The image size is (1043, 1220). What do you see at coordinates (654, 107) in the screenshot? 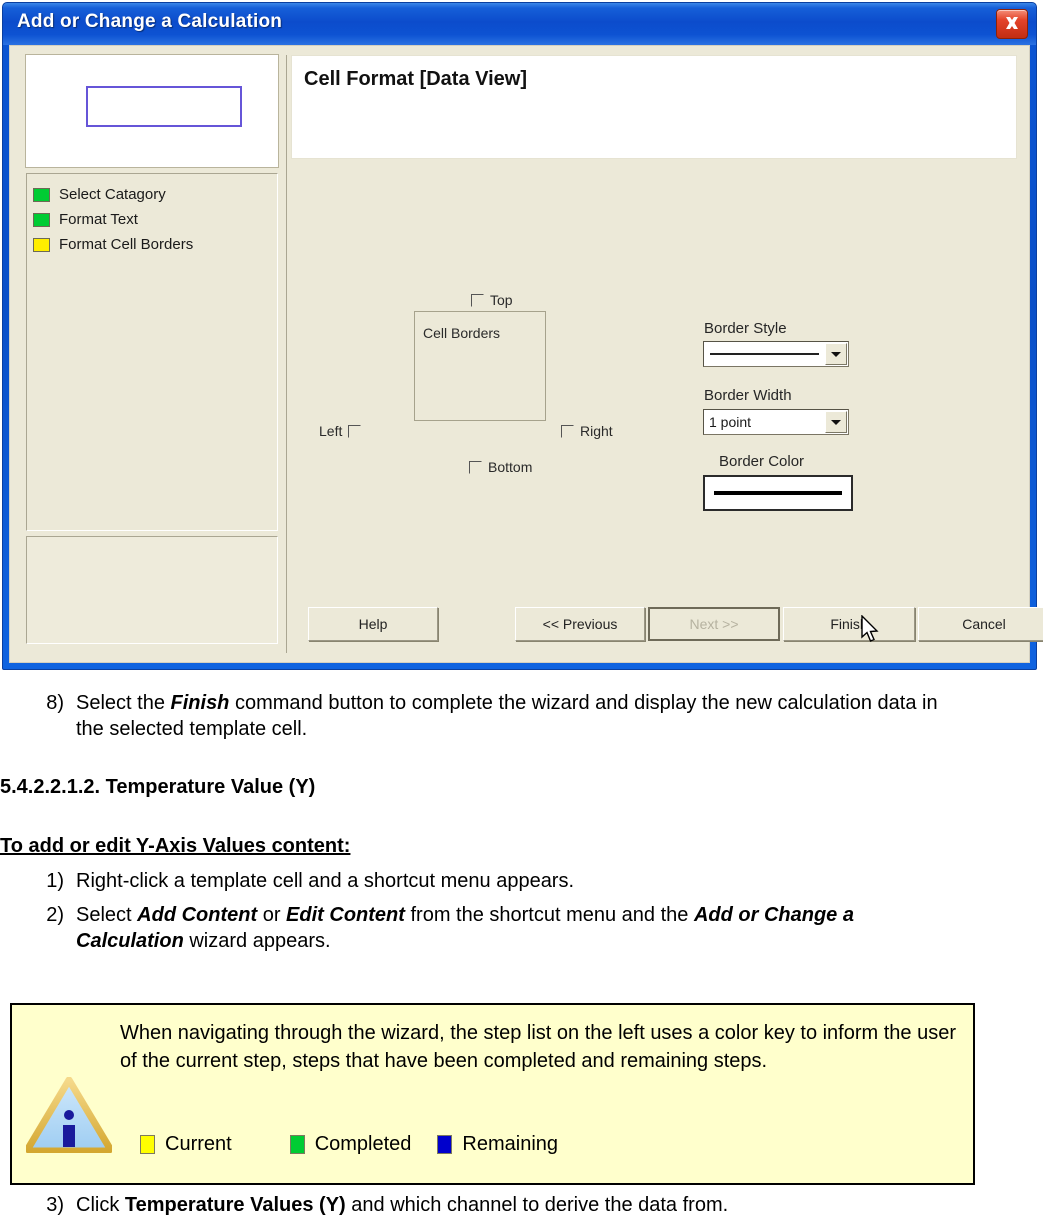
I see `main-header: Cell Format [Data View]` at bounding box center [654, 107].